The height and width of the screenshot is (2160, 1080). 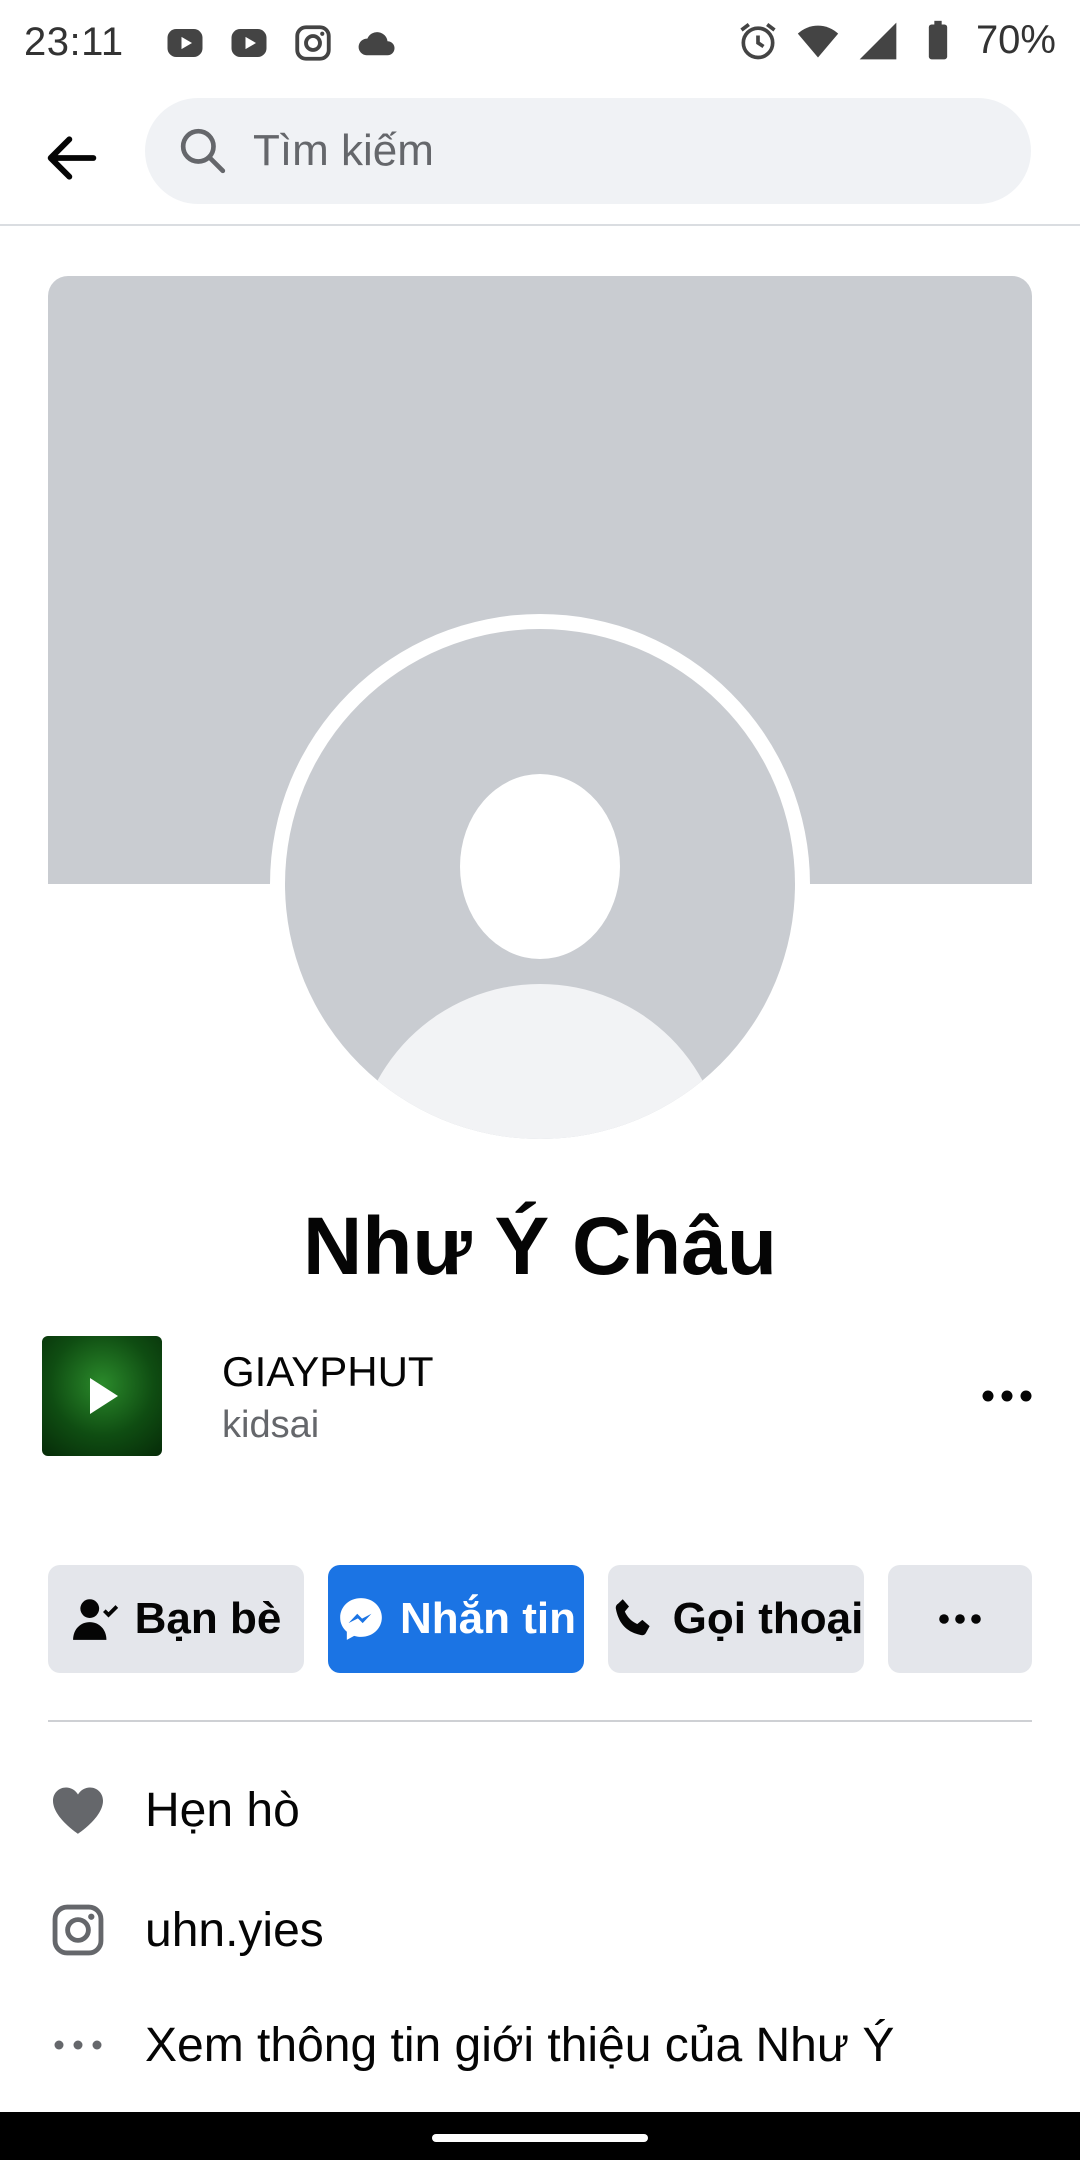 I want to click on phone-icon, so click(x=632, y=1617).